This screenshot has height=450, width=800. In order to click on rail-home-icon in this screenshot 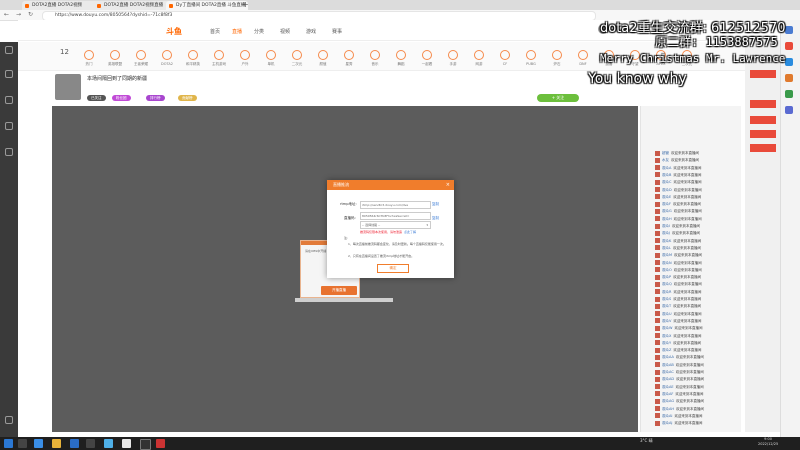, I will do `click(9, 52)`.